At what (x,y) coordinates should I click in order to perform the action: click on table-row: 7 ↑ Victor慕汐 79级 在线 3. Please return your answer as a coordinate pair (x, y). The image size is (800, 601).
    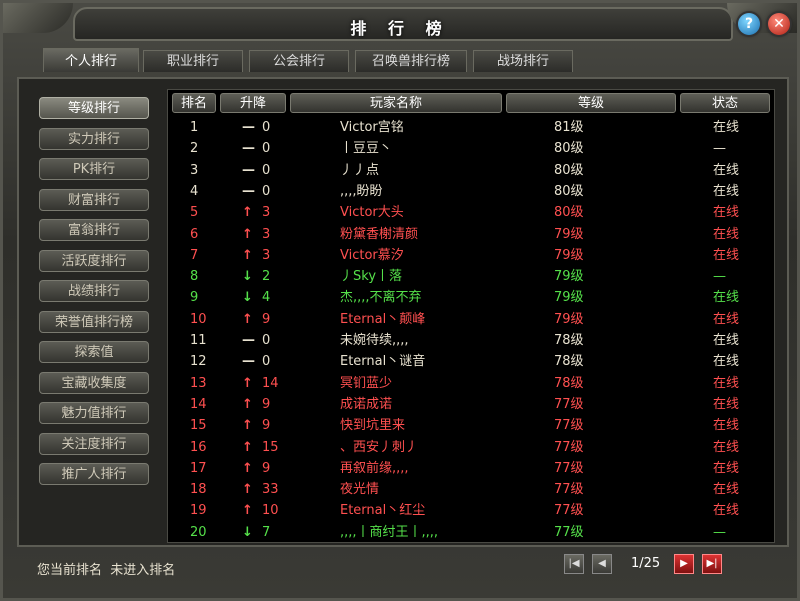
    Looking at the image, I should click on (471, 255).